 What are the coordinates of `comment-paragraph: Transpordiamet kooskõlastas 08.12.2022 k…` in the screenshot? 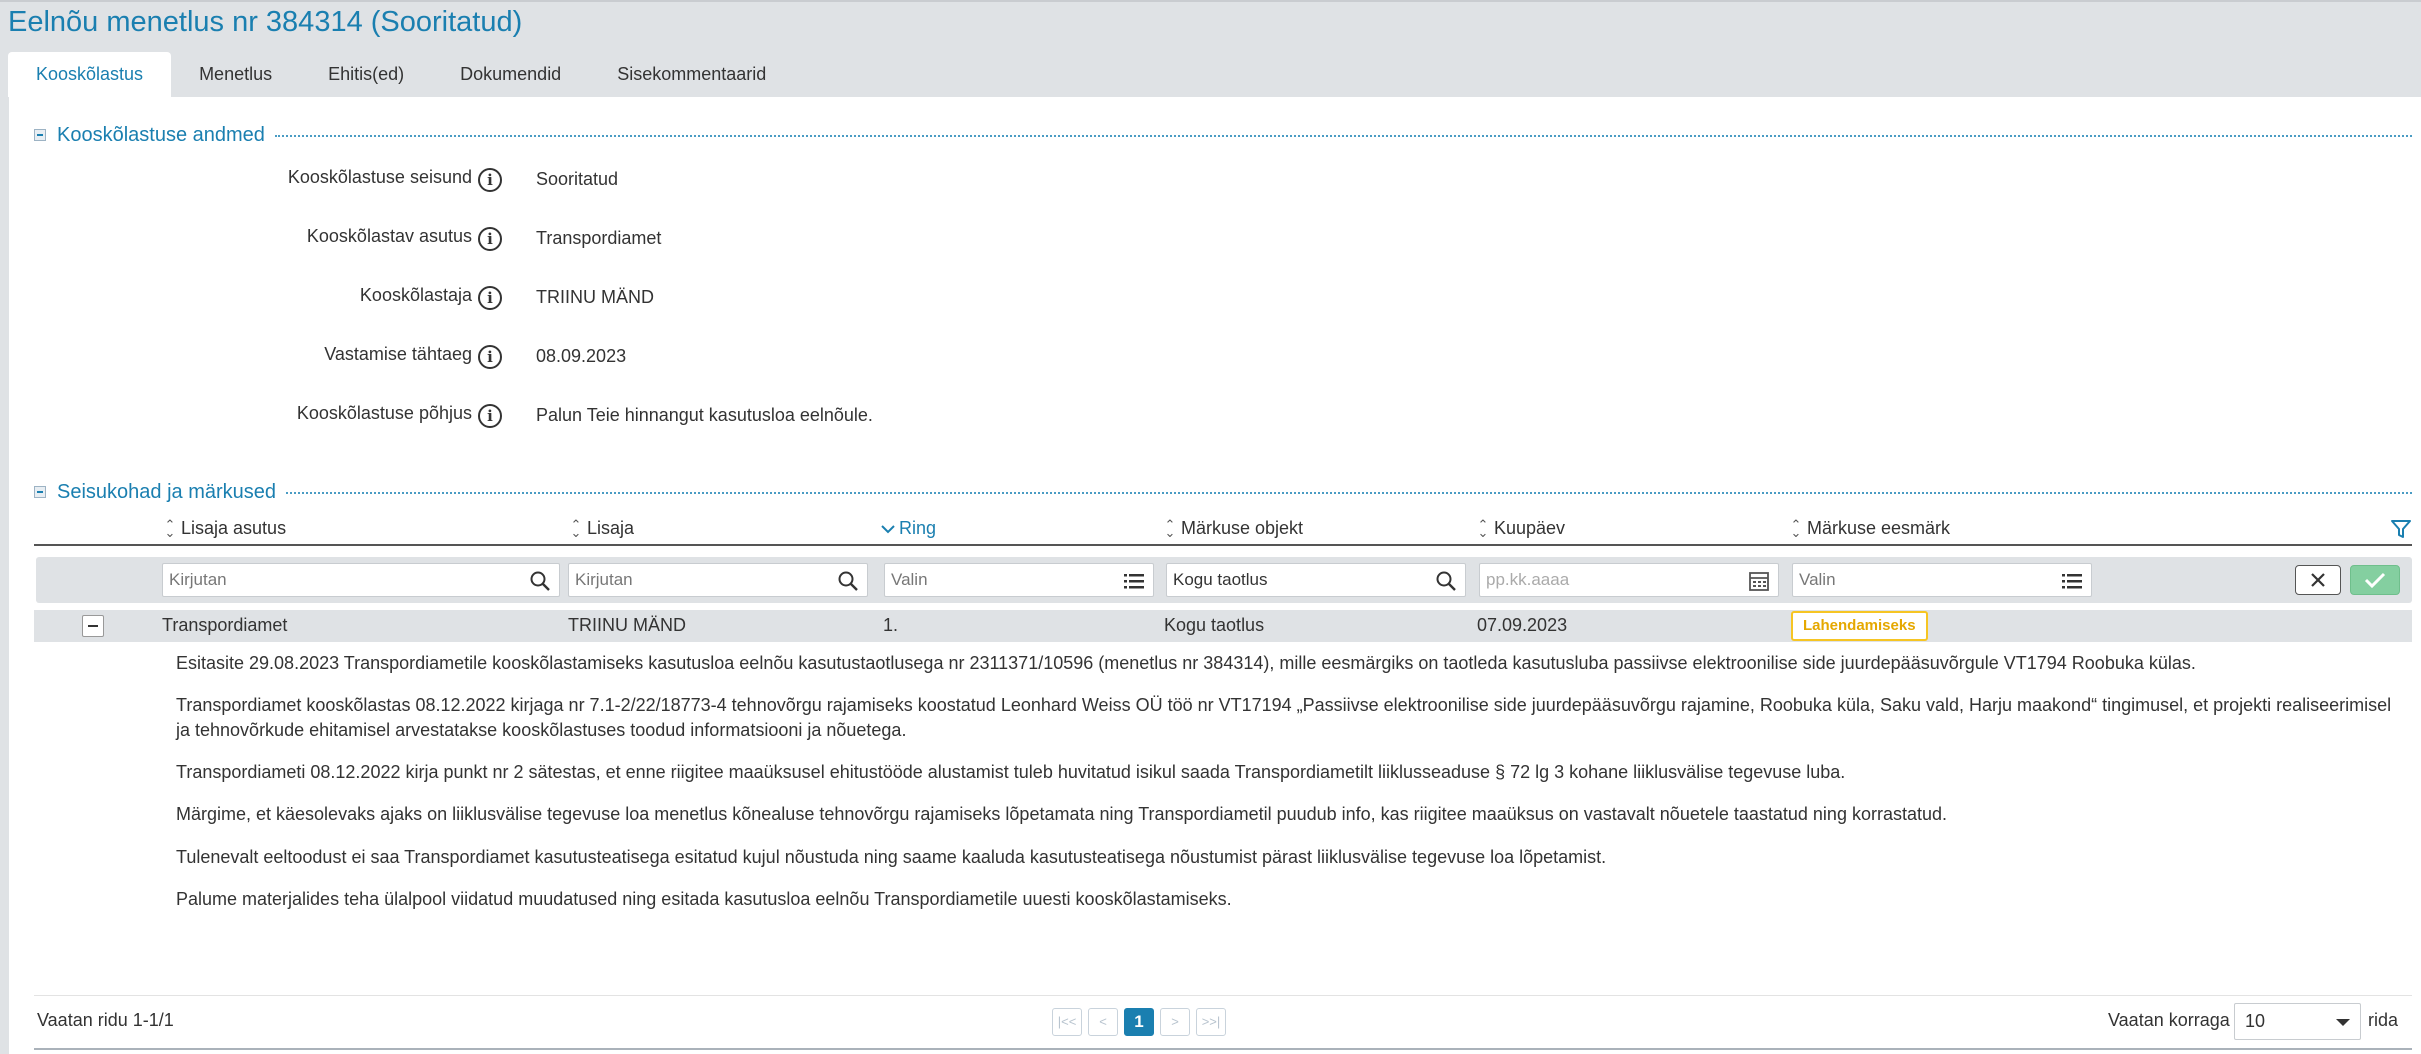 It's located at (1284, 717).